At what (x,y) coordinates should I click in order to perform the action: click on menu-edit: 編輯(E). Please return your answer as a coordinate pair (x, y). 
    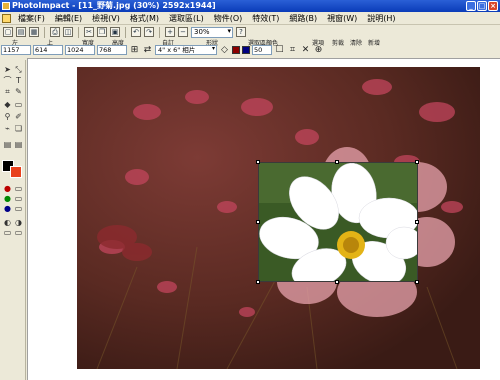
    Looking at the image, I should click on (68, 18).